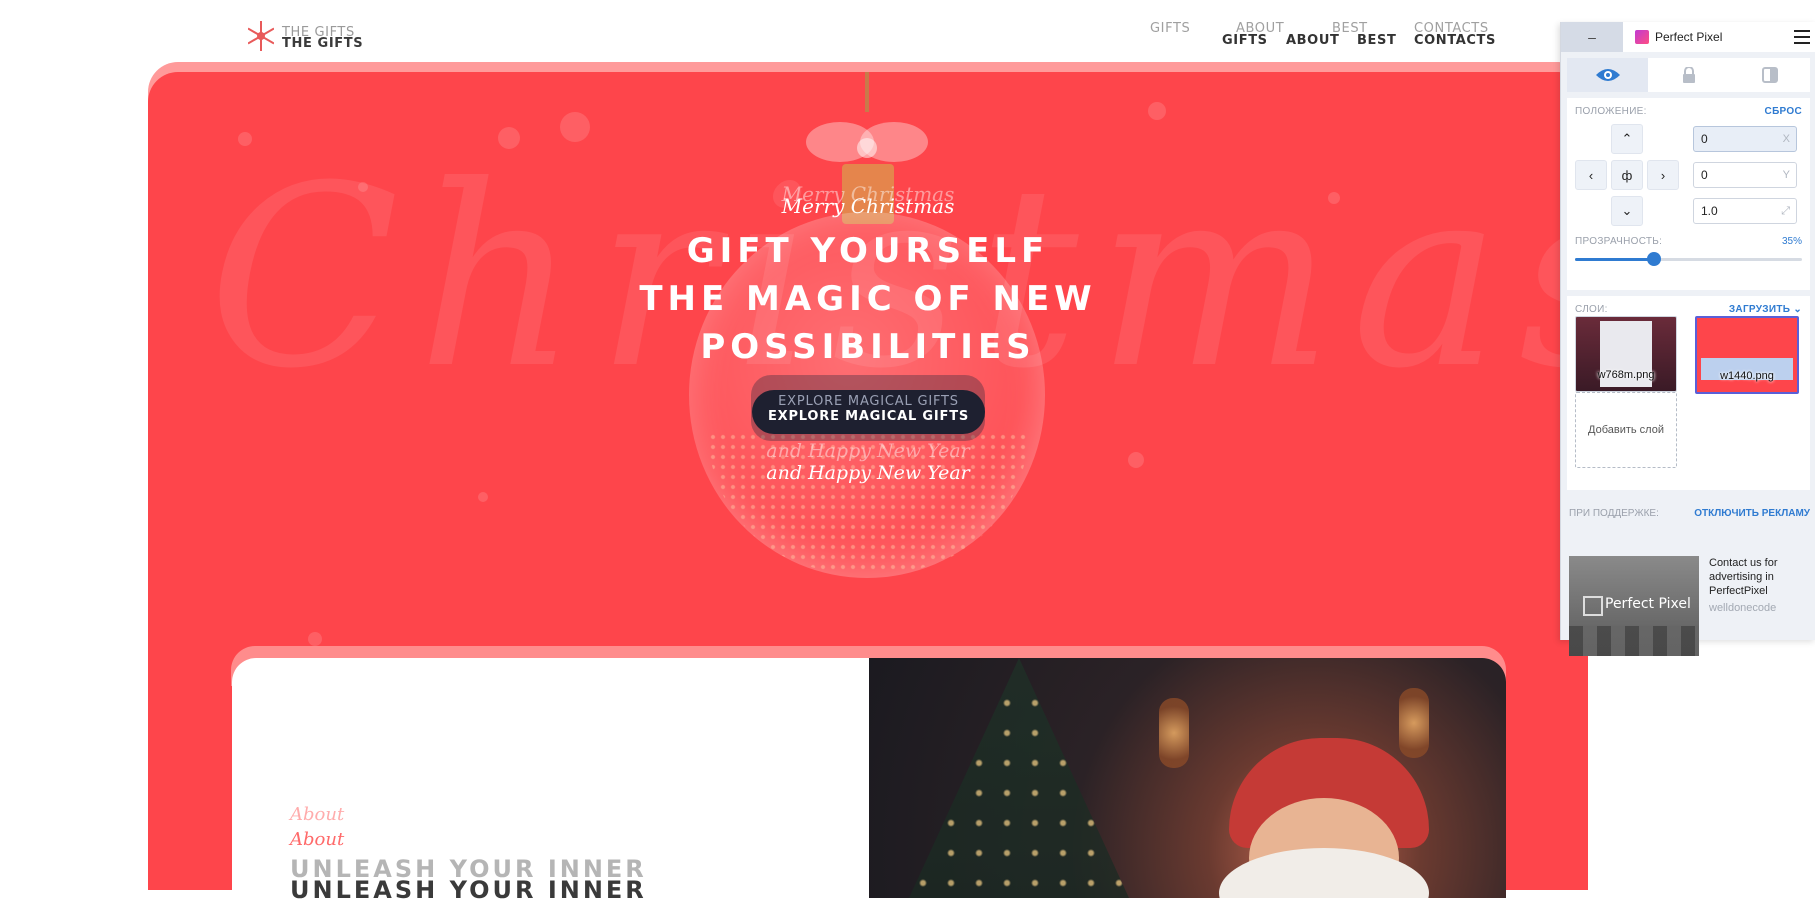 The height and width of the screenshot is (904, 1815). Describe the element at coordinates (1663, 175) in the screenshot. I see `move-right-button: ›` at that location.